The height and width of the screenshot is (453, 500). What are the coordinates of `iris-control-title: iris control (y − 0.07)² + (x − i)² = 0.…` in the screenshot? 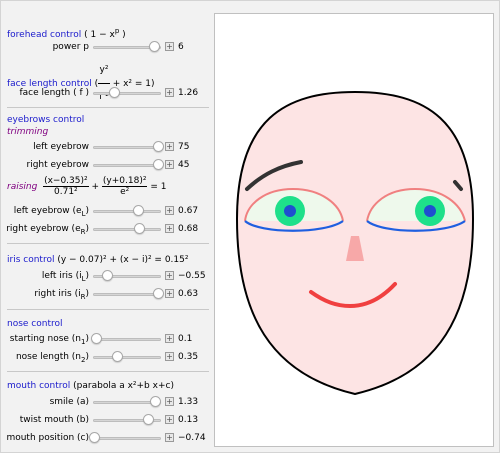 It's located at (97, 260).